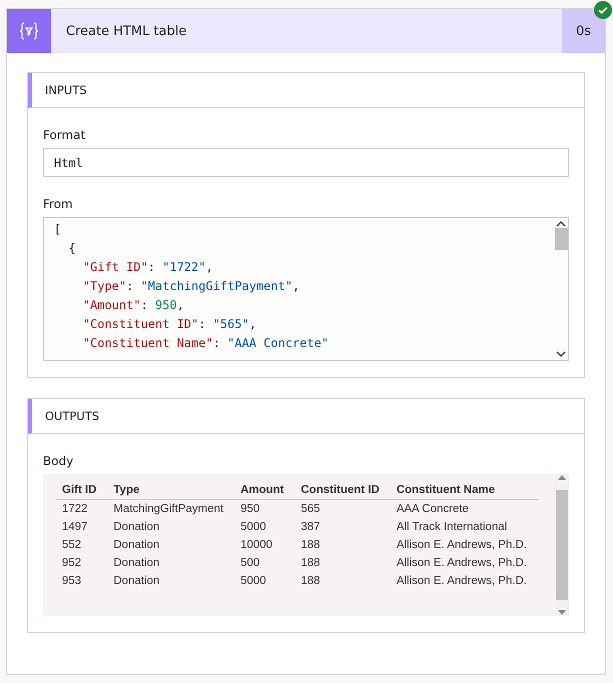 The image size is (613, 683). Describe the element at coordinates (71, 581) in the screenshot. I see `table-cell-text: 953` at that location.